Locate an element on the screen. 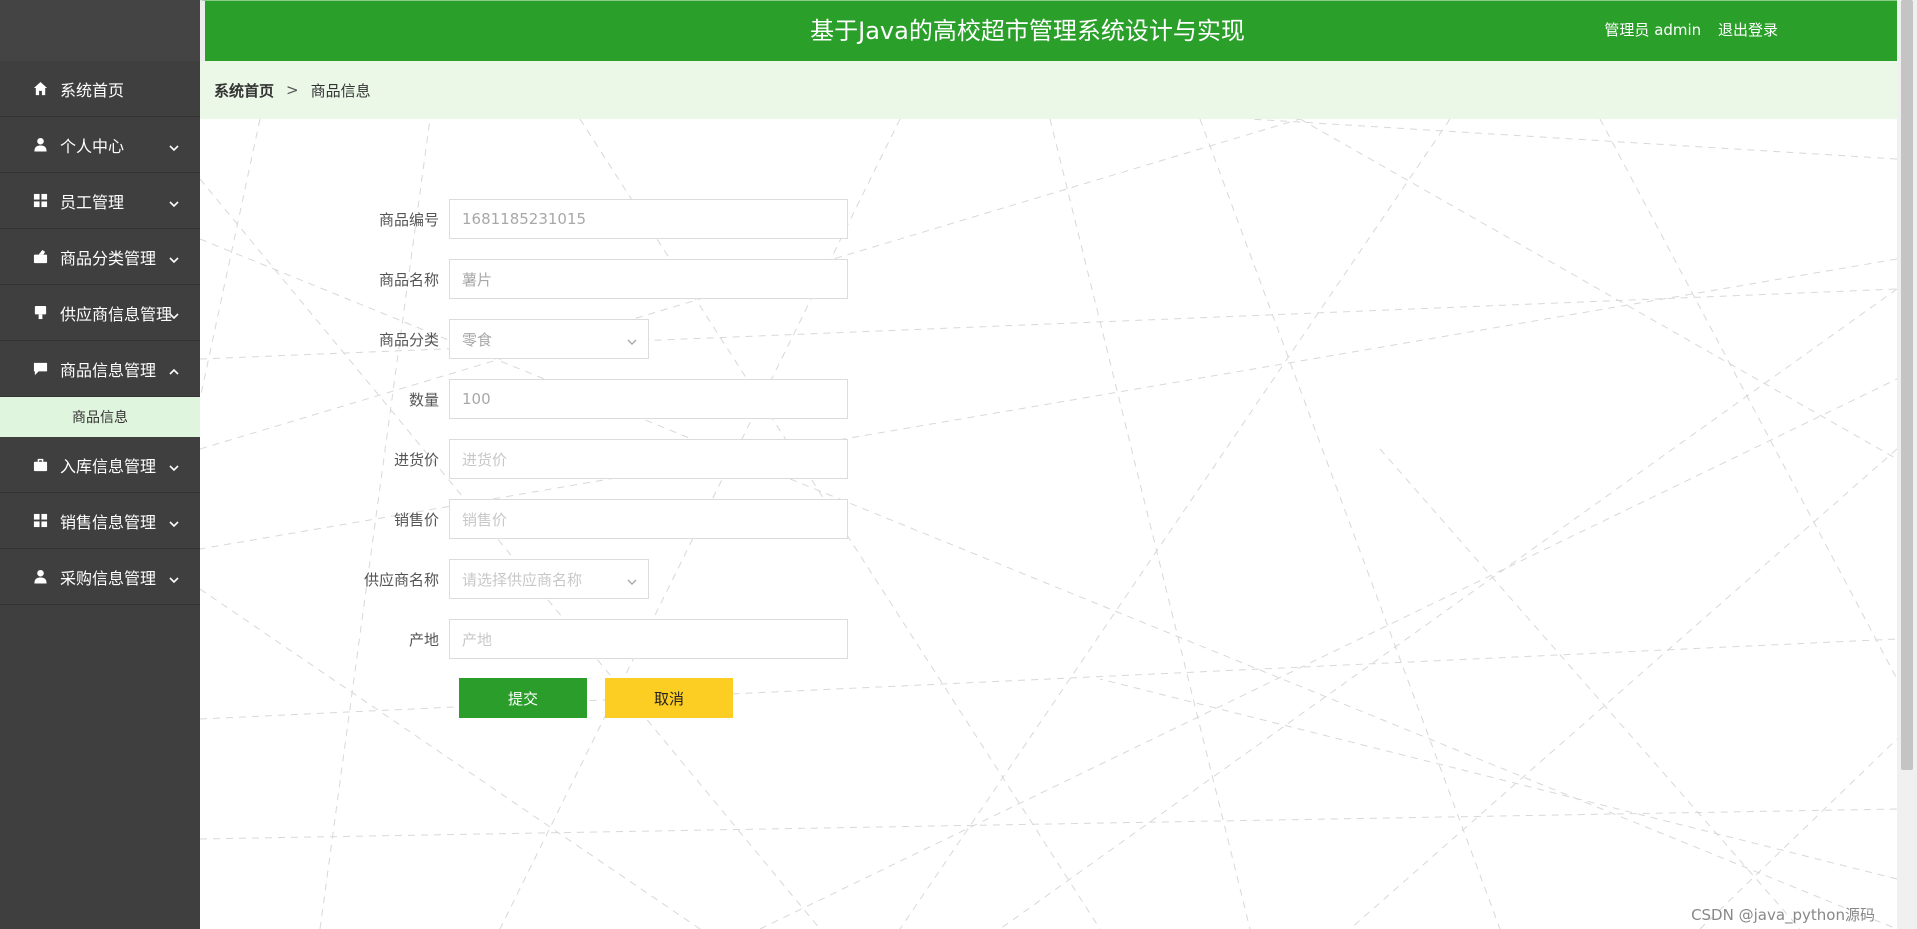 The image size is (1917, 929). sidebar-item-label: 系统首页 is located at coordinates (92, 90).